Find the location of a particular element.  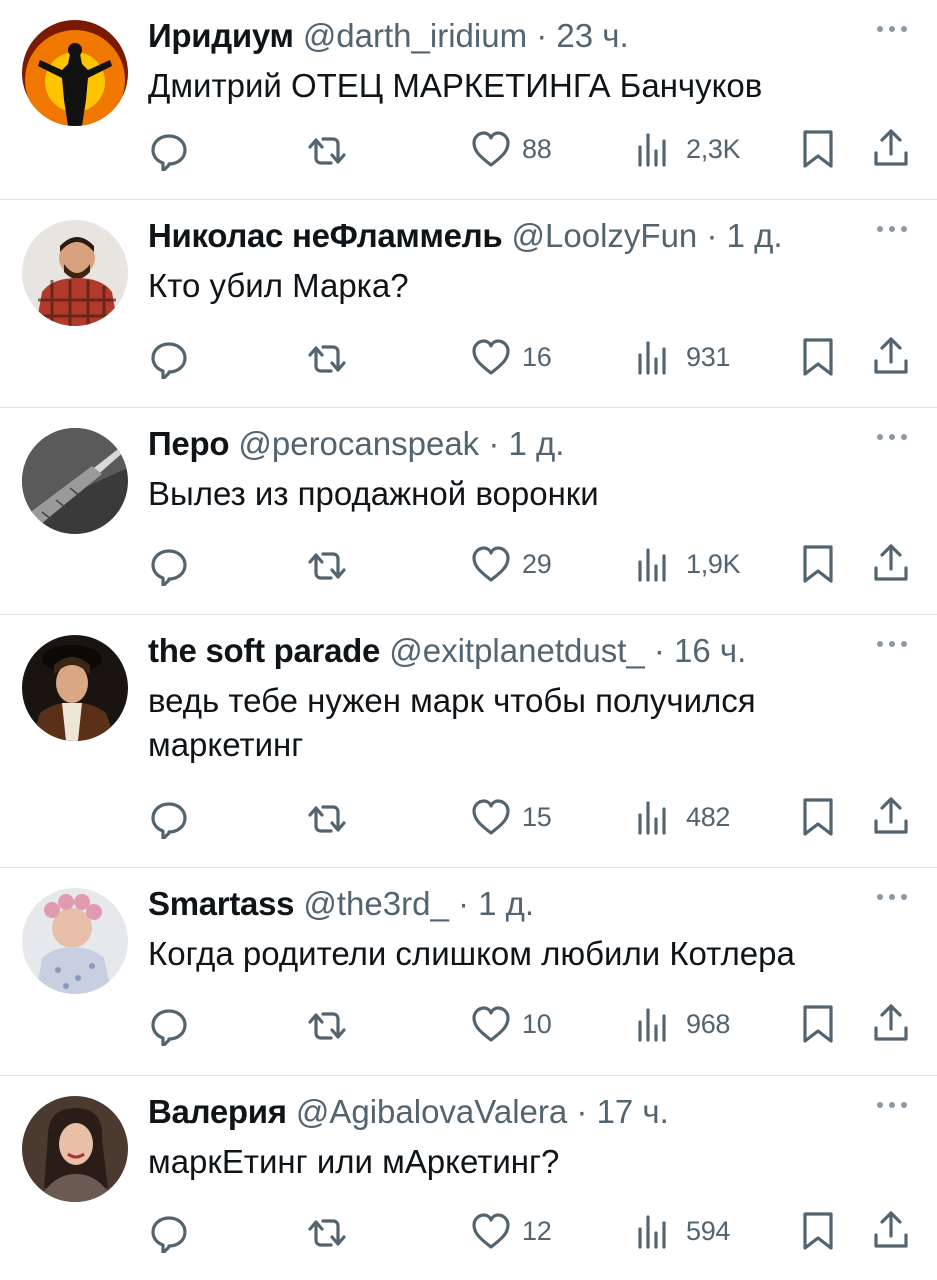

retweet-icon is located at coordinates (327, 819).